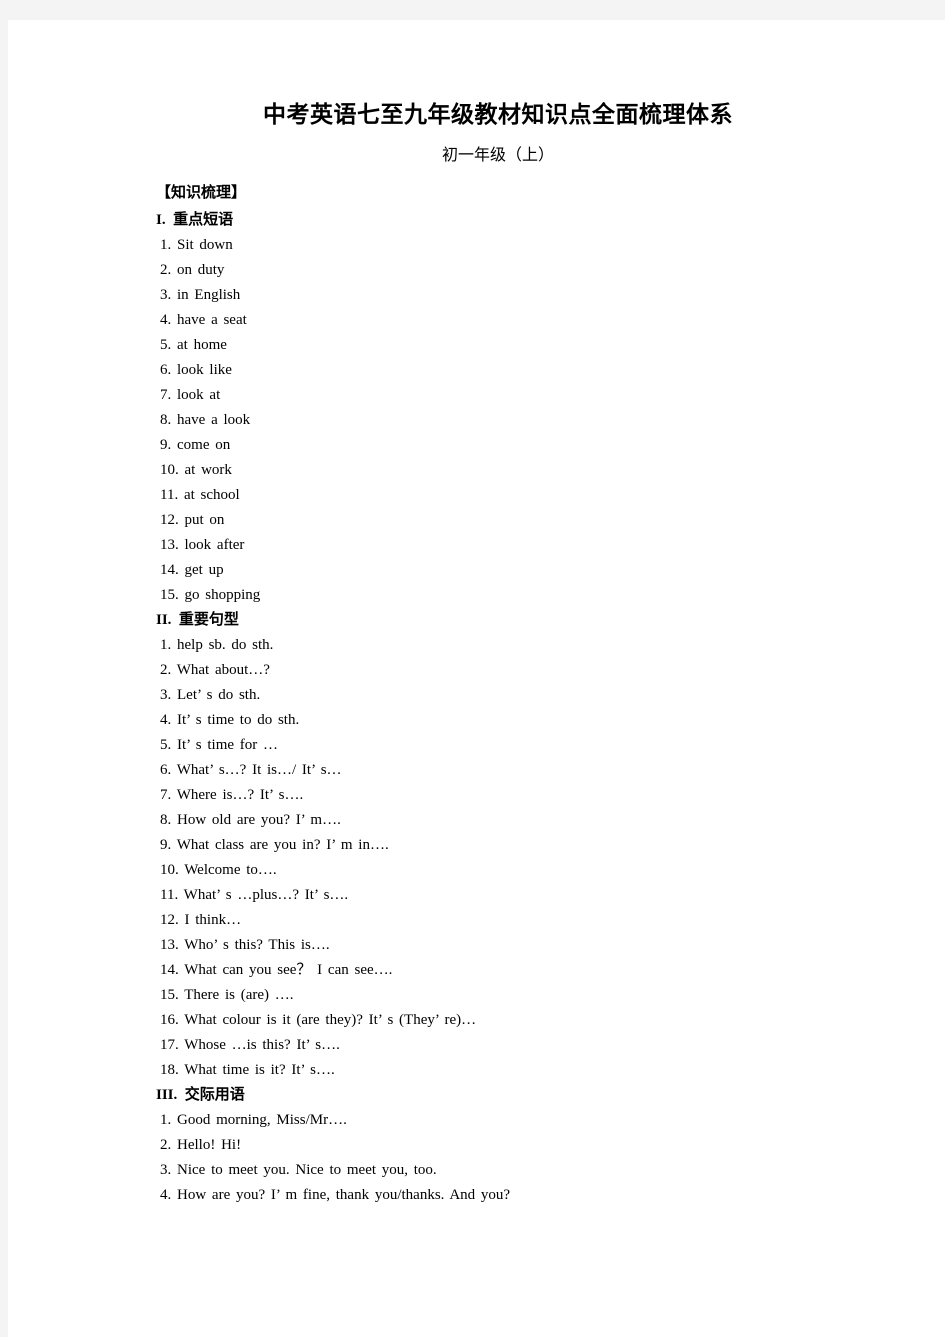 This screenshot has width=945, height=1337. I want to click on list-item: 15. go shopping, so click(210, 594).